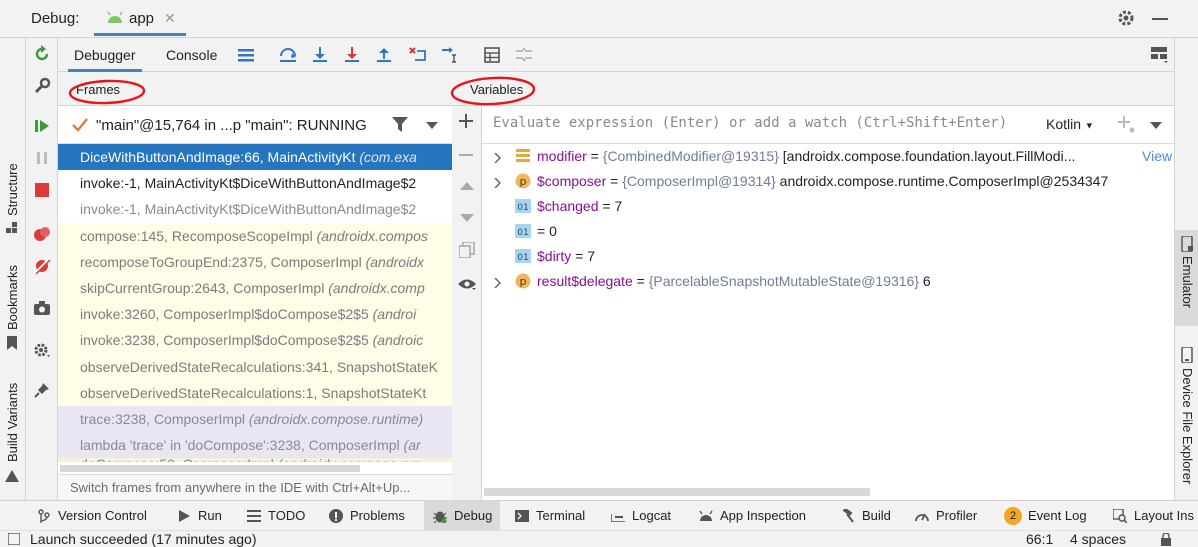 This screenshot has width=1198, height=547. Describe the element at coordinates (462, 516) in the screenshot. I see `debug-button: Debug` at that location.